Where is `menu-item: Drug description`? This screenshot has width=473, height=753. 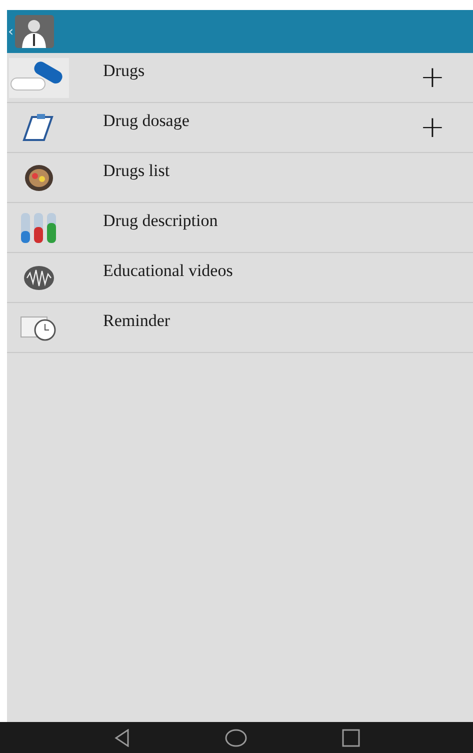
menu-item: Drug description is located at coordinates (240, 228).